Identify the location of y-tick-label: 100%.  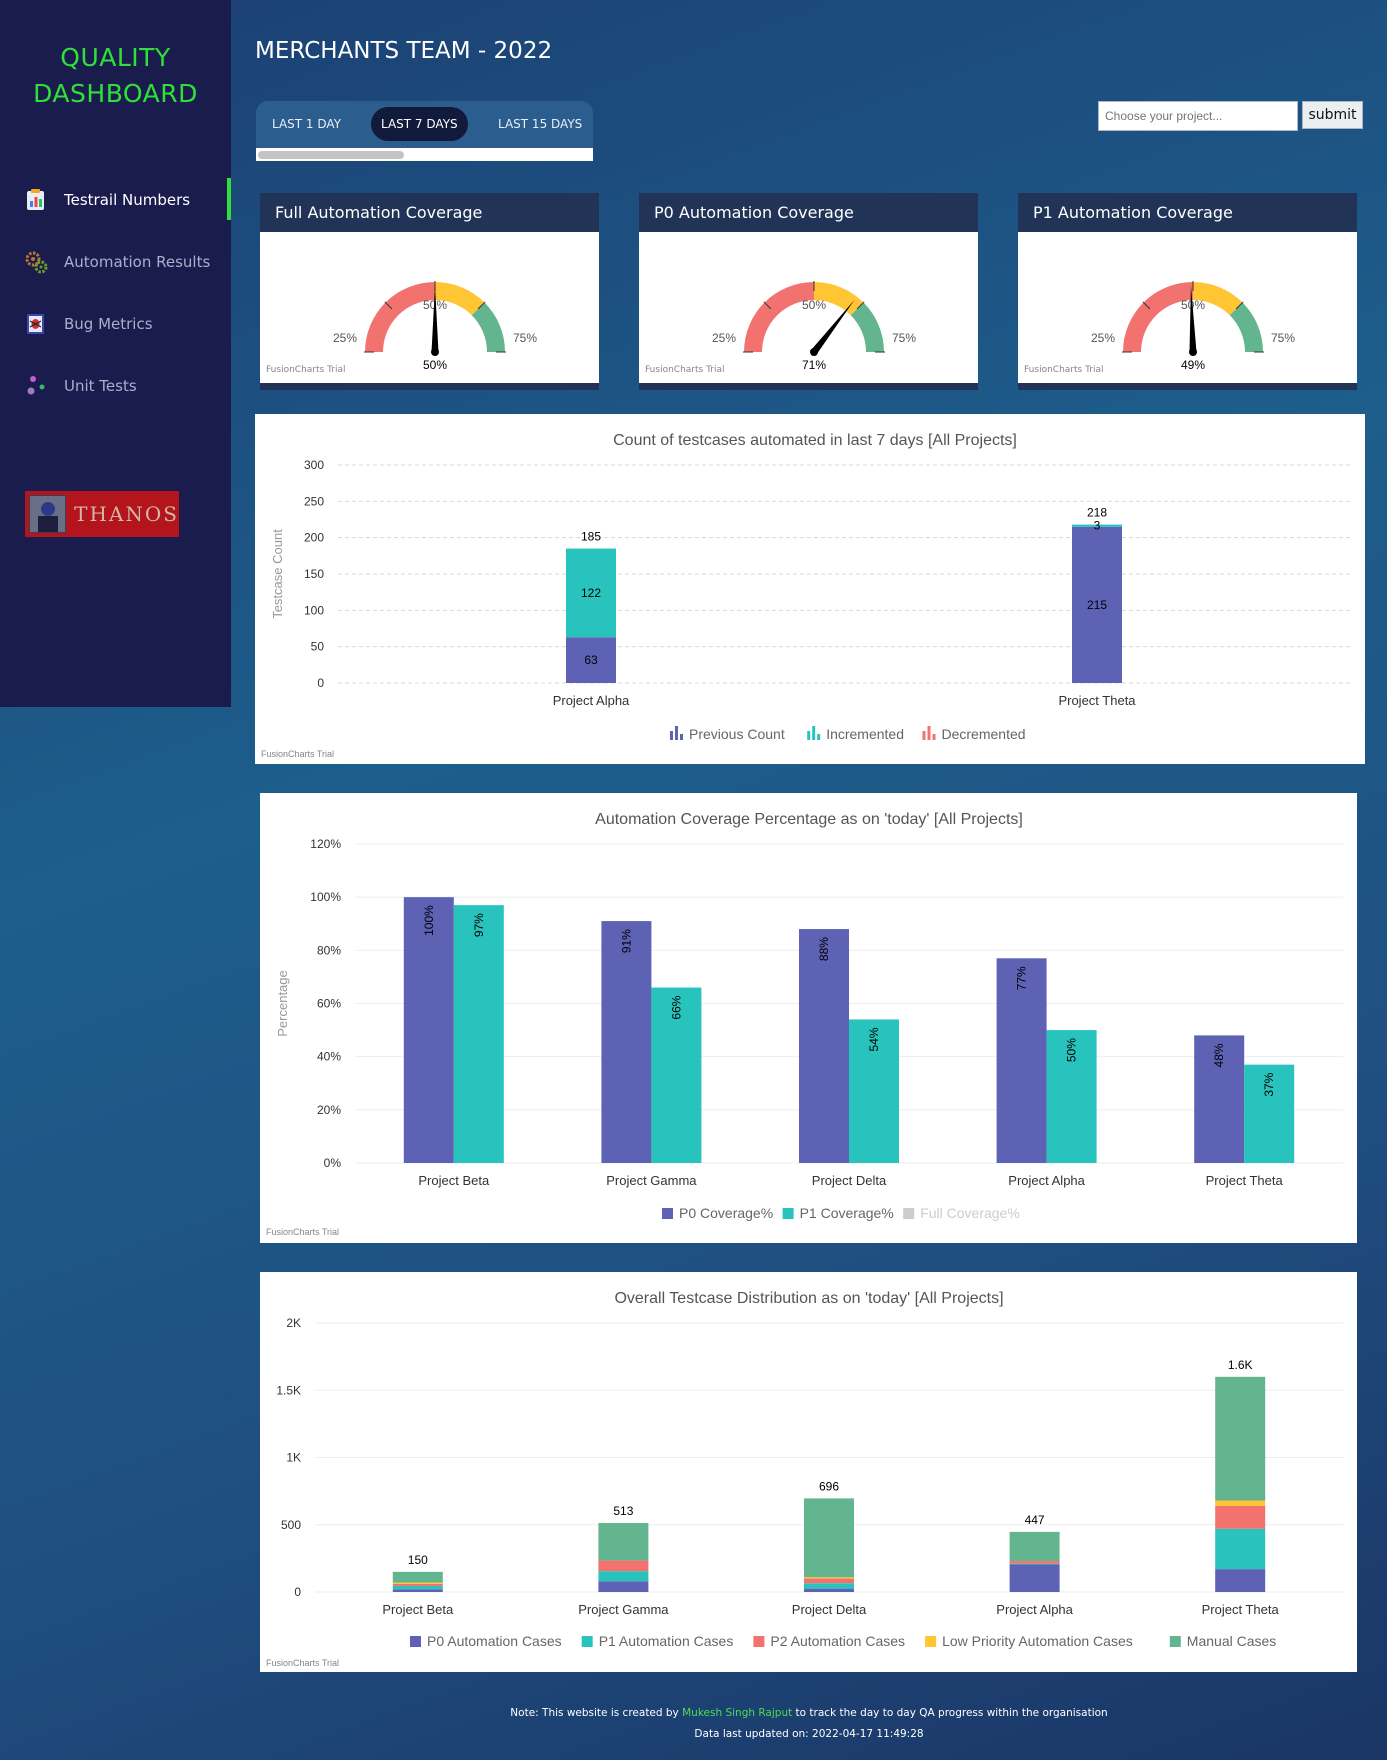
(325, 897).